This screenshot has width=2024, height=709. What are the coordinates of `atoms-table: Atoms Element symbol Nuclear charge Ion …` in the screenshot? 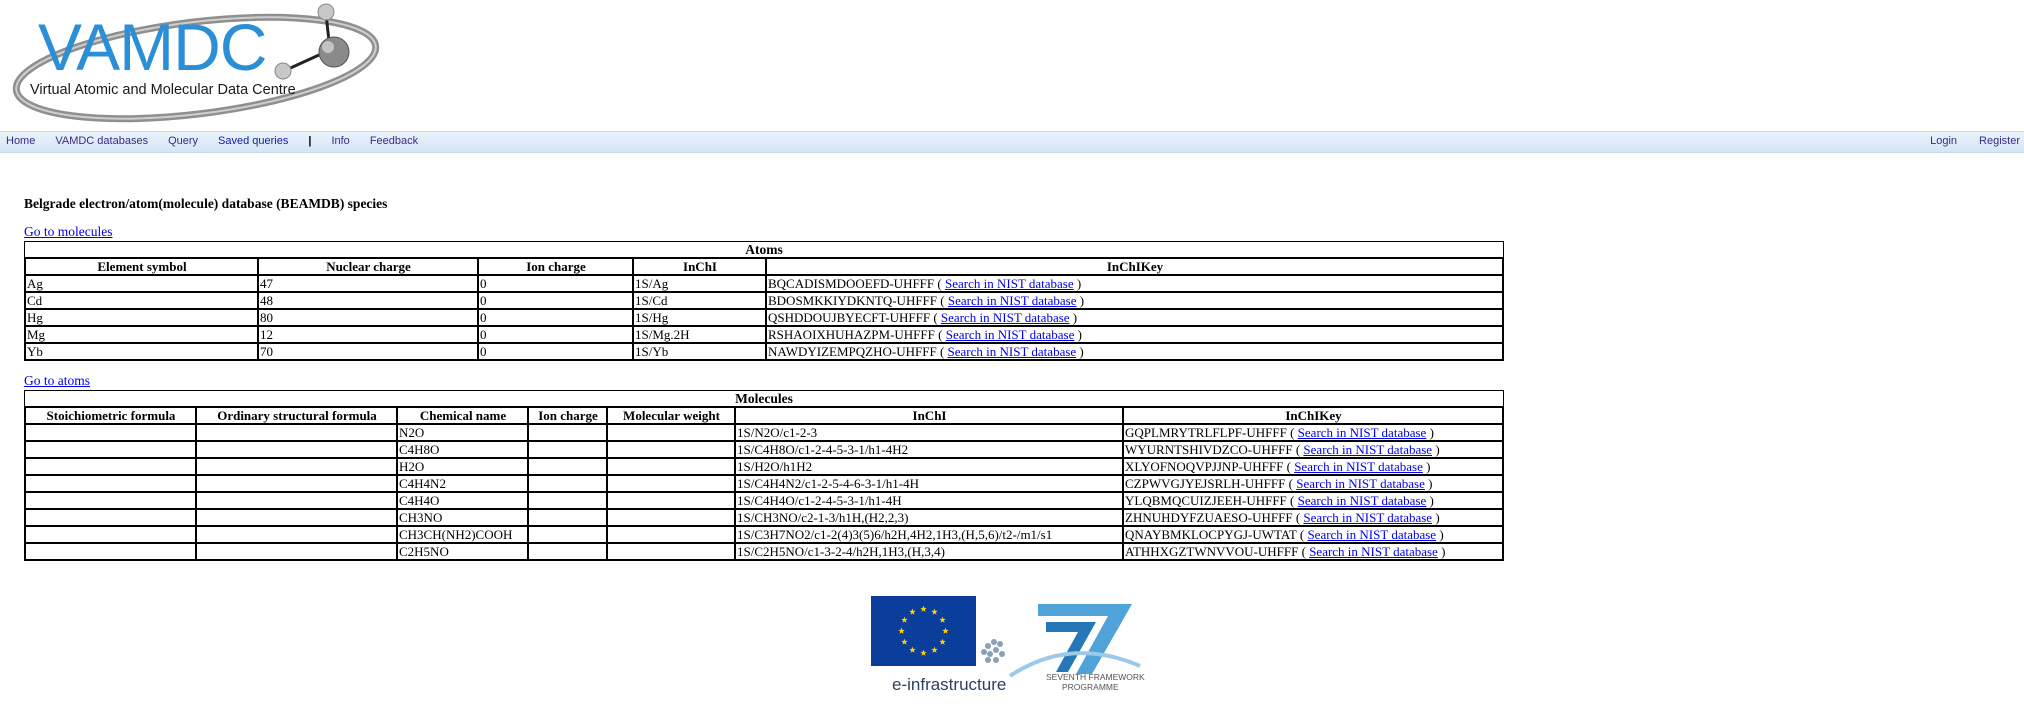 It's located at (764, 301).